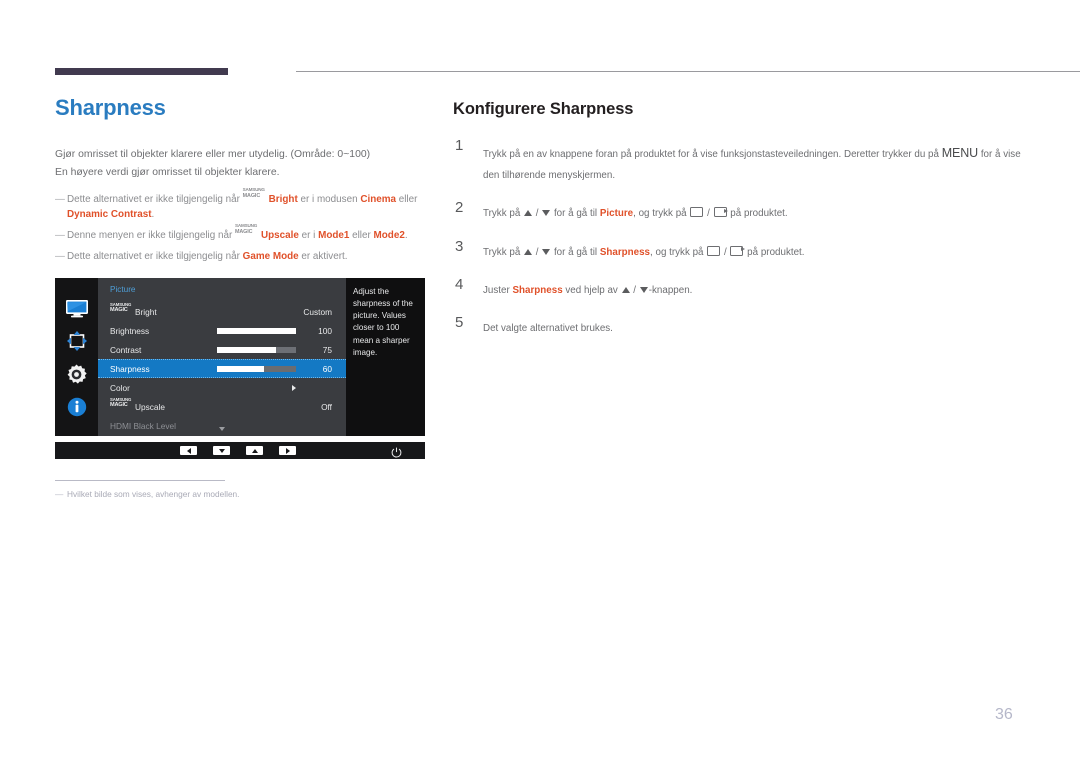  What do you see at coordinates (123, 289) in the screenshot?
I see `osd-menu-title: Picture` at bounding box center [123, 289].